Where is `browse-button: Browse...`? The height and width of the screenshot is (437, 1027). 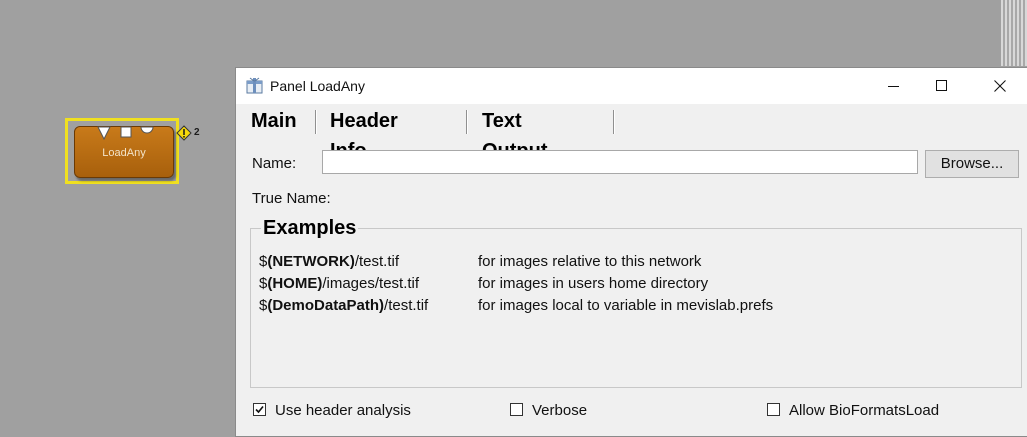 browse-button: Browse... is located at coordinates (972, 164).